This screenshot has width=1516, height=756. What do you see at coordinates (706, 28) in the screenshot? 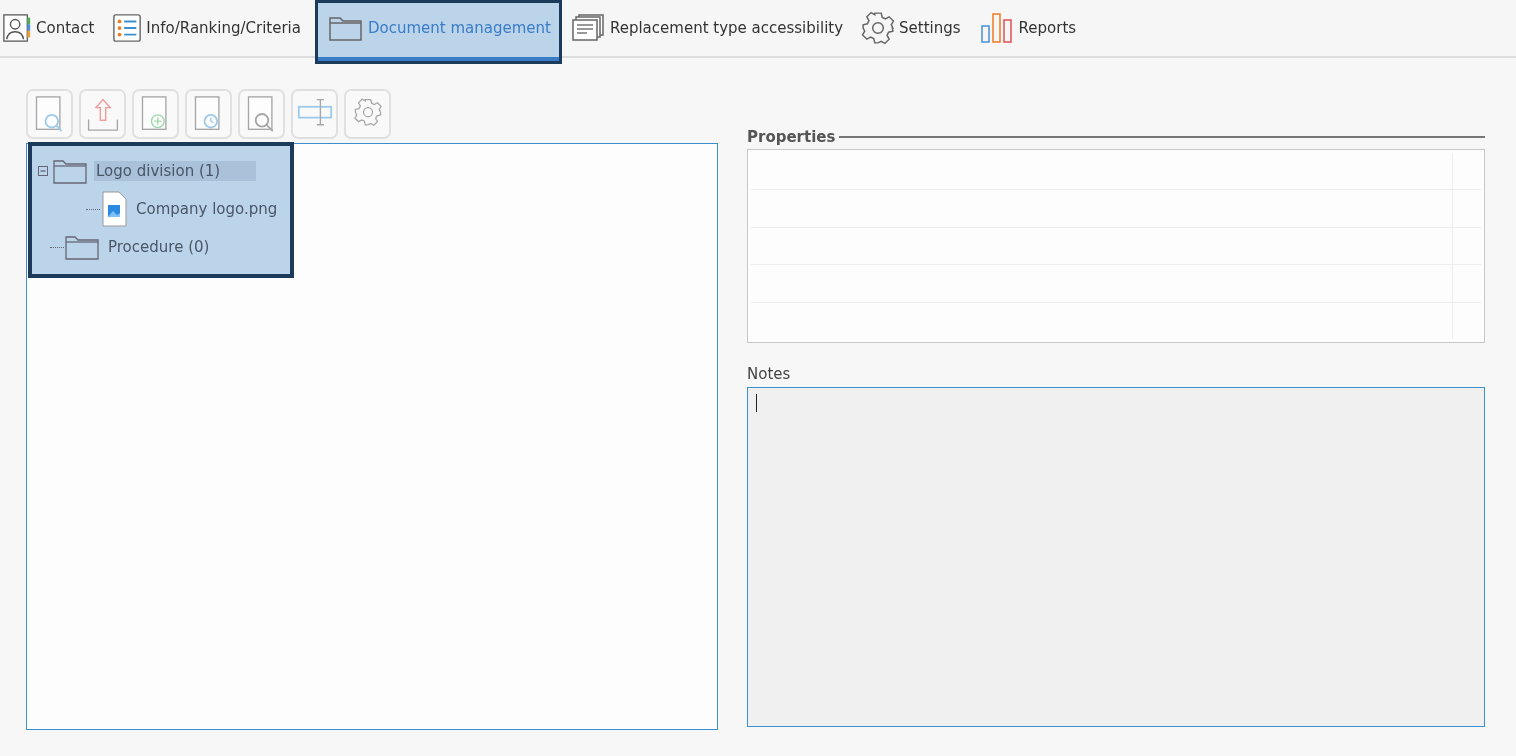
I see `tab: Replacement type accessibility` at bounding box center [706, 28].